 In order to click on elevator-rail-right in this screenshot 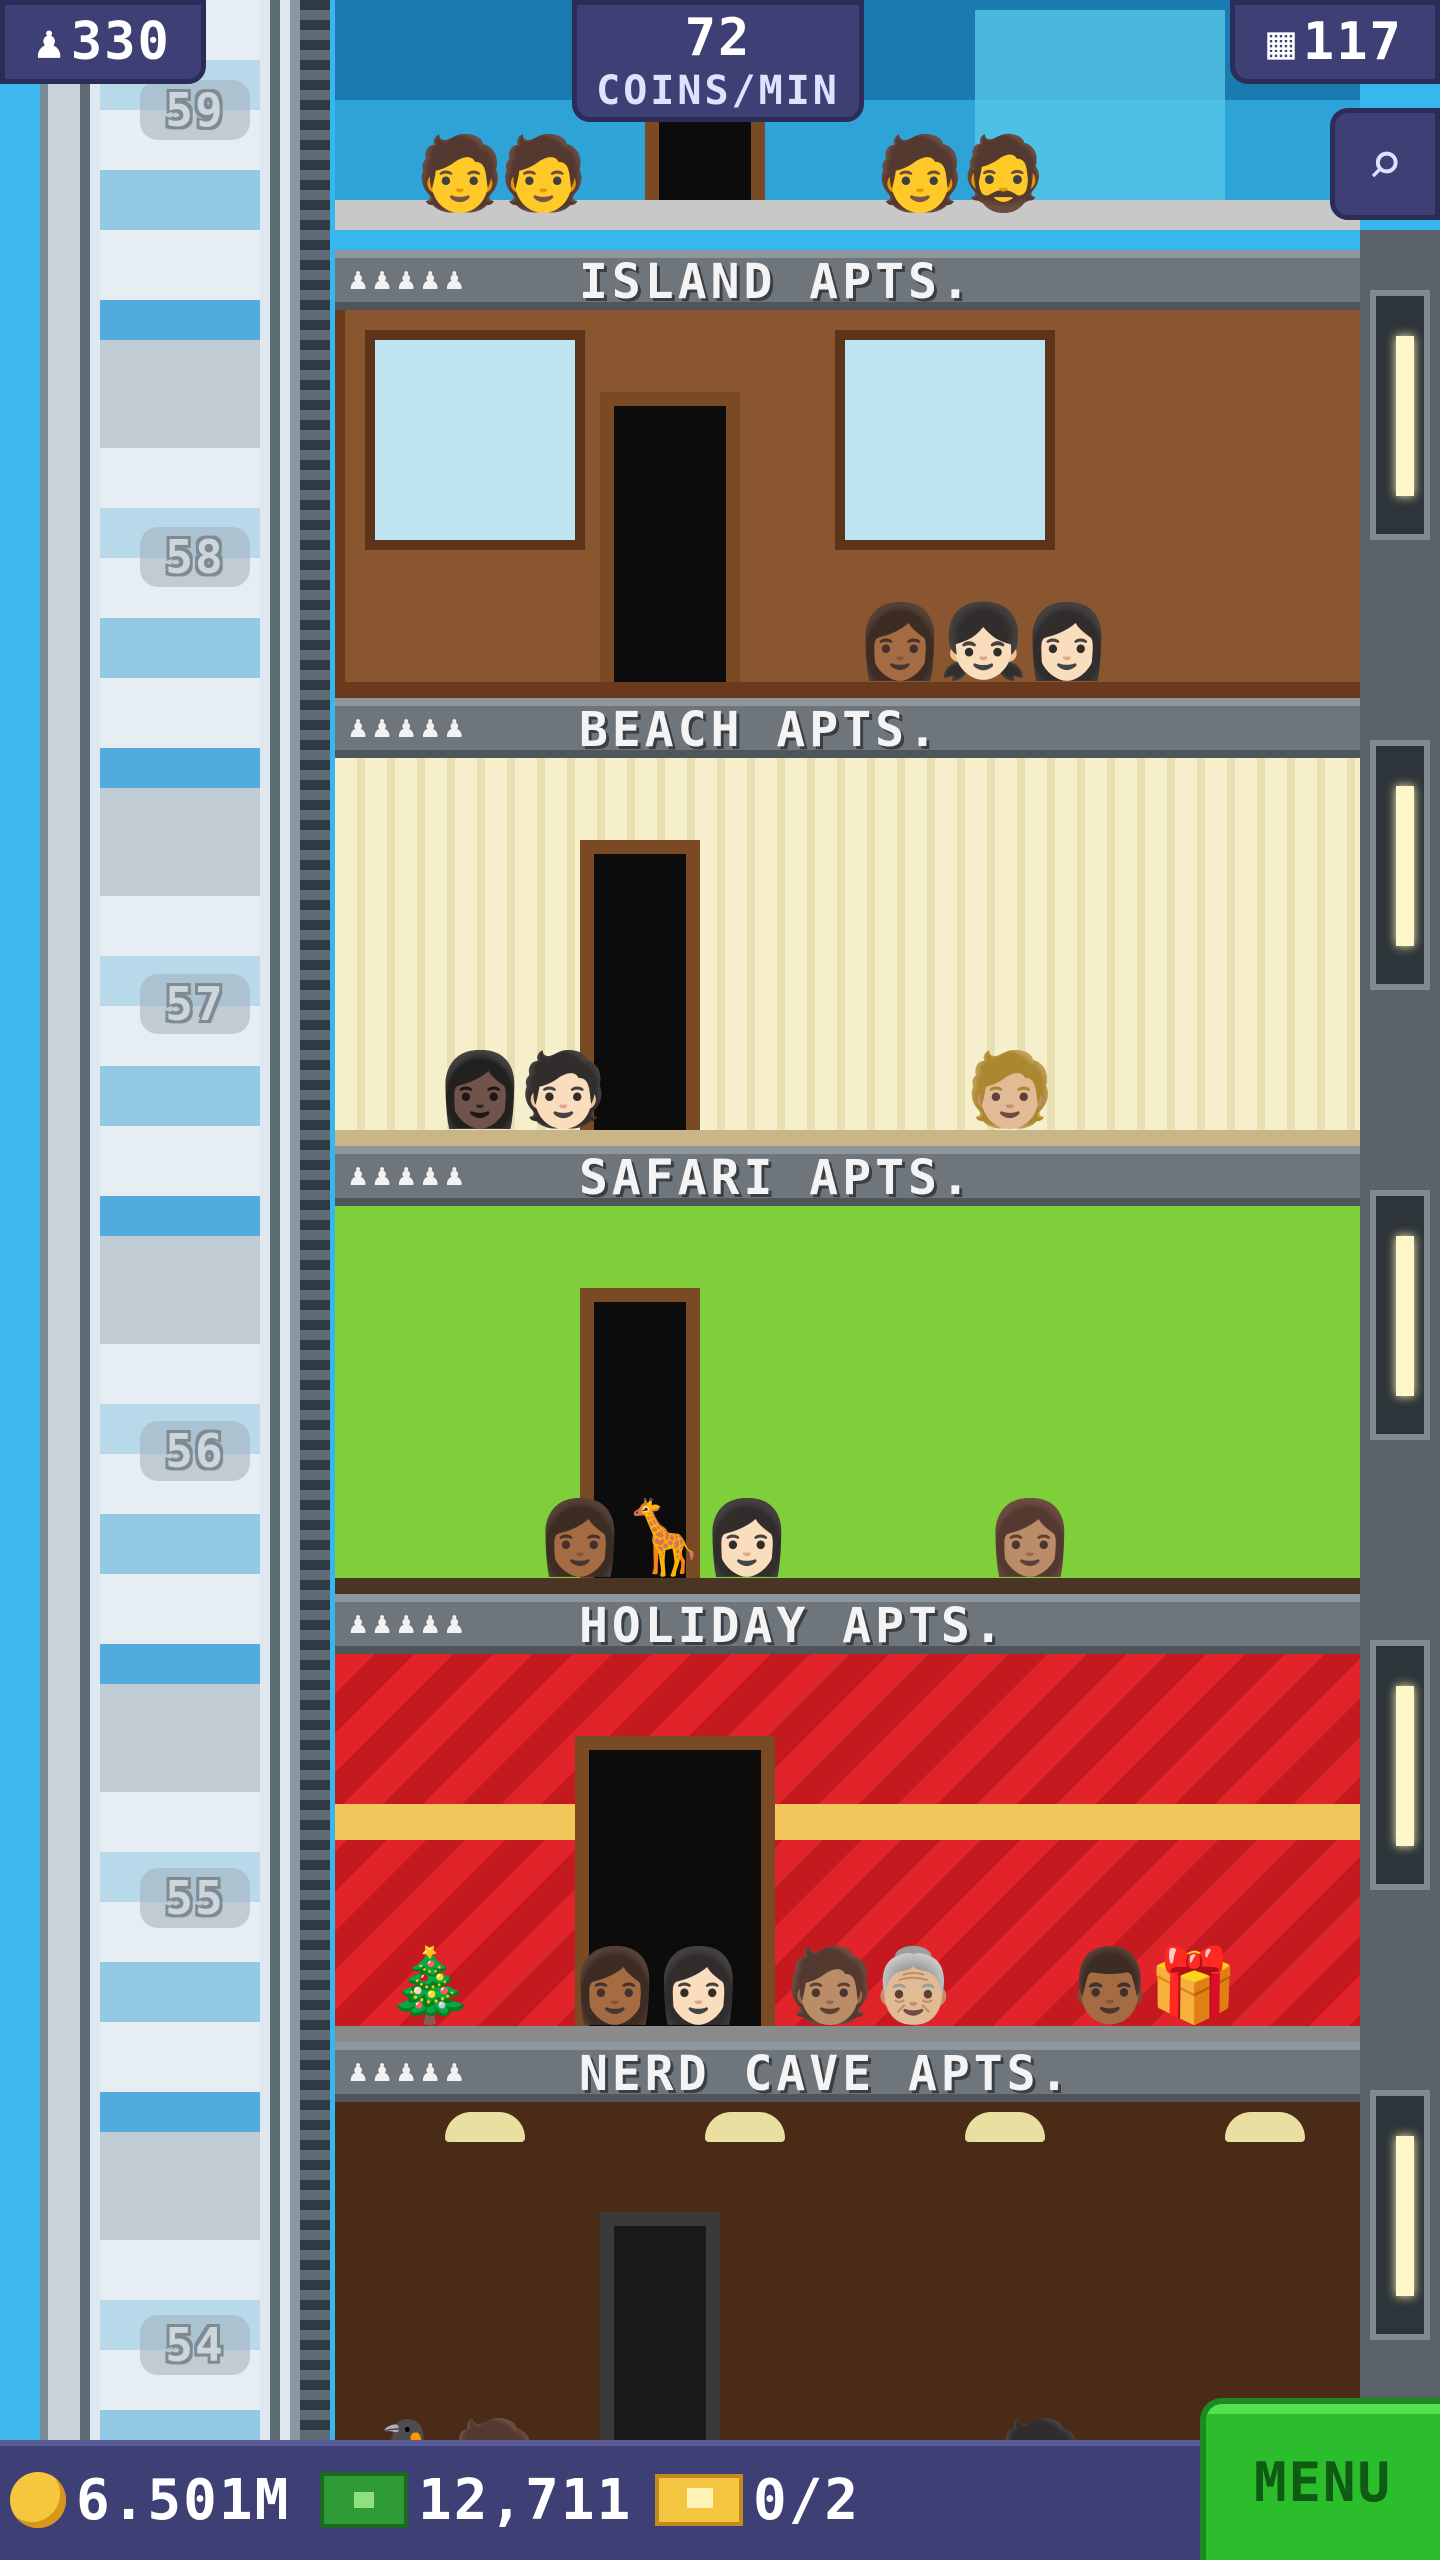, I will do `click(275, 1220)`.